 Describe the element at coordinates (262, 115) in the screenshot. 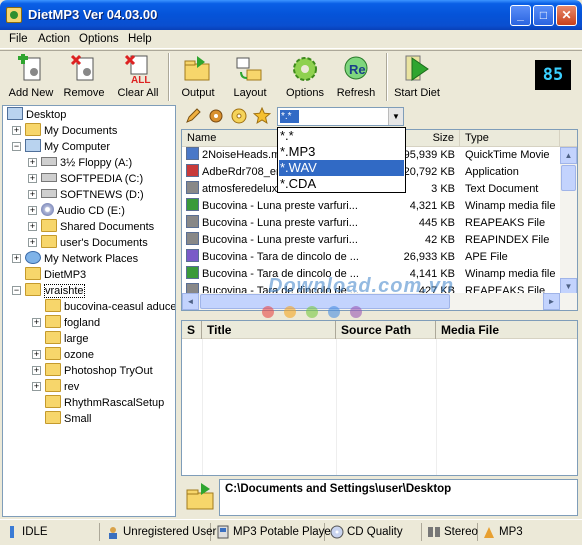

I see `star-icon` at that location.